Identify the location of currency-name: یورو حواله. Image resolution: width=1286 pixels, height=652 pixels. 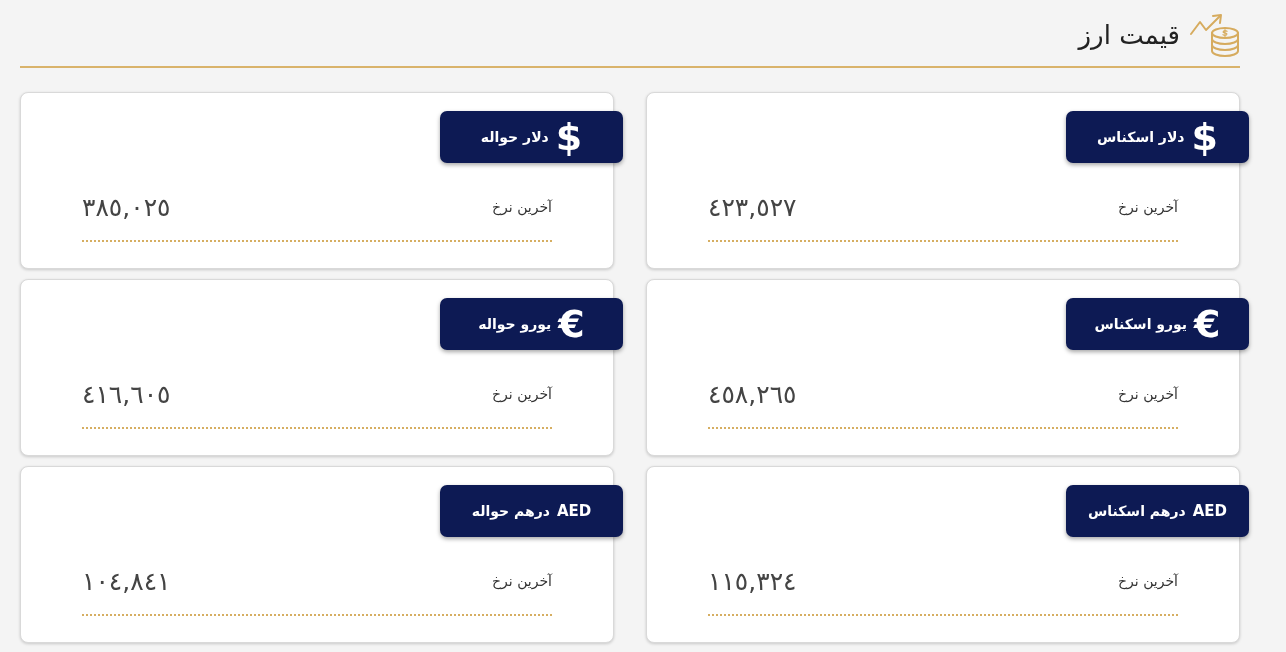
(515, 324).